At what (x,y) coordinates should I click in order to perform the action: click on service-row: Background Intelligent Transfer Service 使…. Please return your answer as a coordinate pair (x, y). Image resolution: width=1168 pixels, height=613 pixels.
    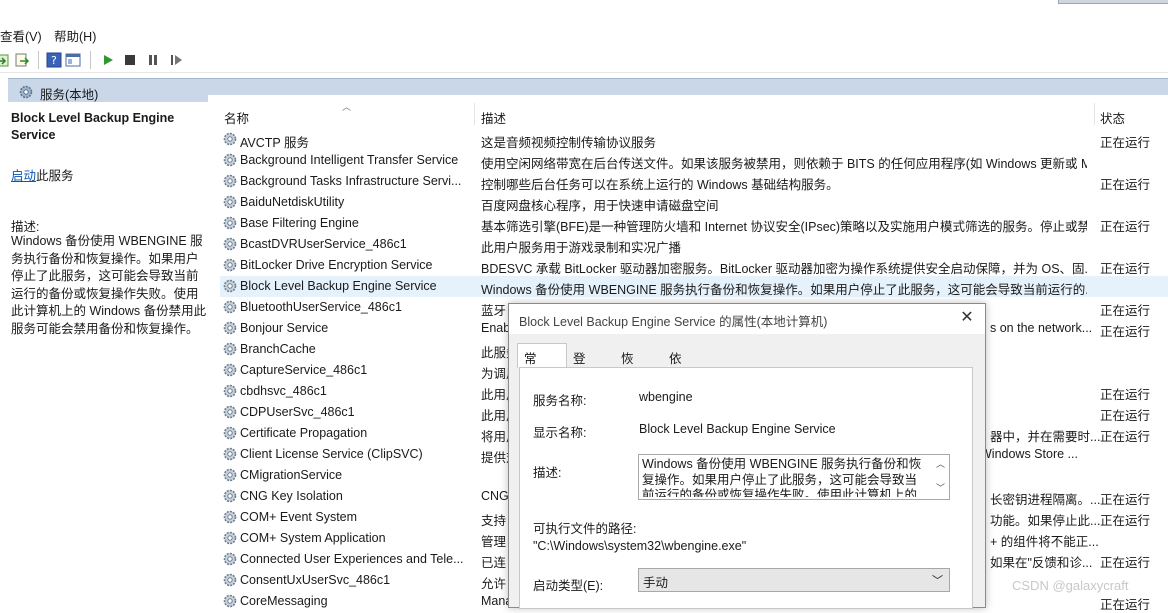
    Looking at the image, I should click on (694, 160).